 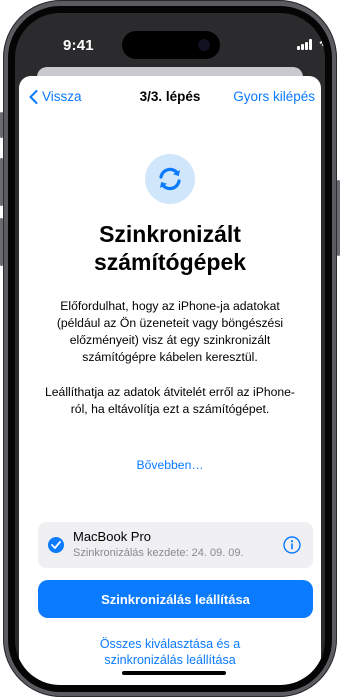 What do you see at coordinates (170, 98) in the screenshot?
I see `navigation-bar: Vissza 3/3. lépés Gyors kilépés` at bounding box center [170, 98].